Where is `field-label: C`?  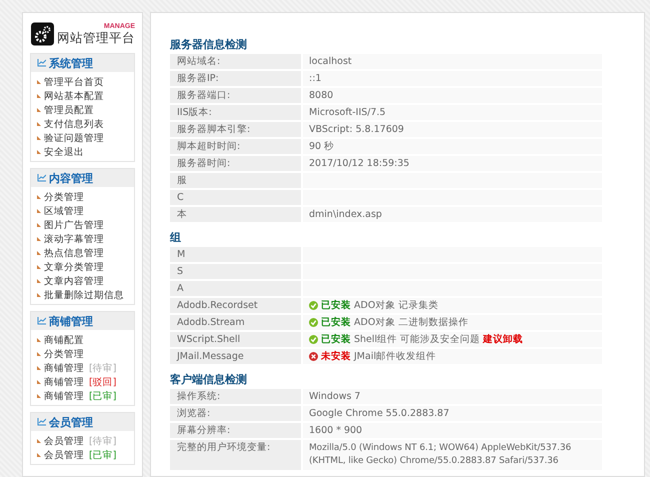
field-label: C is located at coordinates (235, 197).